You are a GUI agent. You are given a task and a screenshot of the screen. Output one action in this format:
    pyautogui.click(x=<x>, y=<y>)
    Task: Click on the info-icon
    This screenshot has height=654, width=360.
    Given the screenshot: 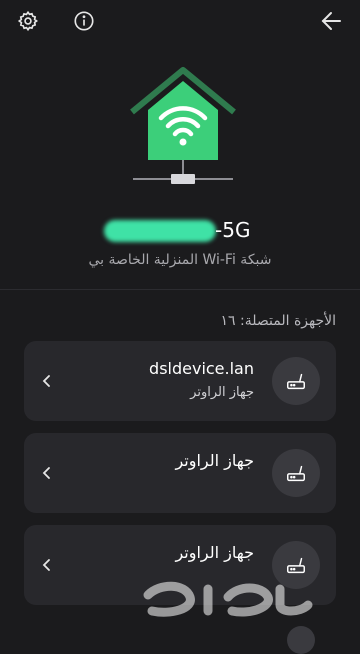 What is the action you would take?
    pyautogui.click(x=84, y=21)
    